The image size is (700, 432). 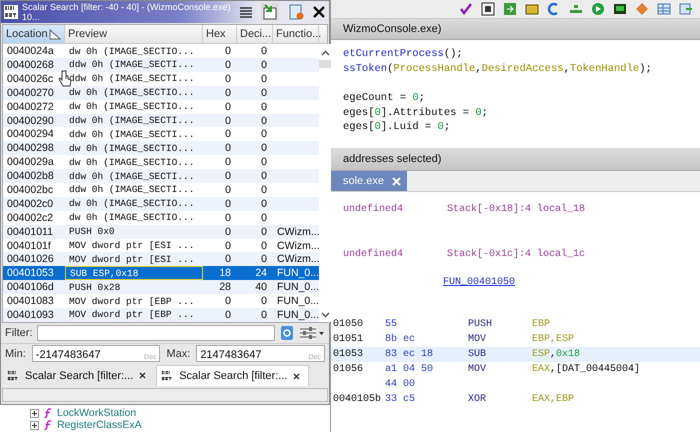 I want to click on address-text: 01056, so click(x=348, y=369).